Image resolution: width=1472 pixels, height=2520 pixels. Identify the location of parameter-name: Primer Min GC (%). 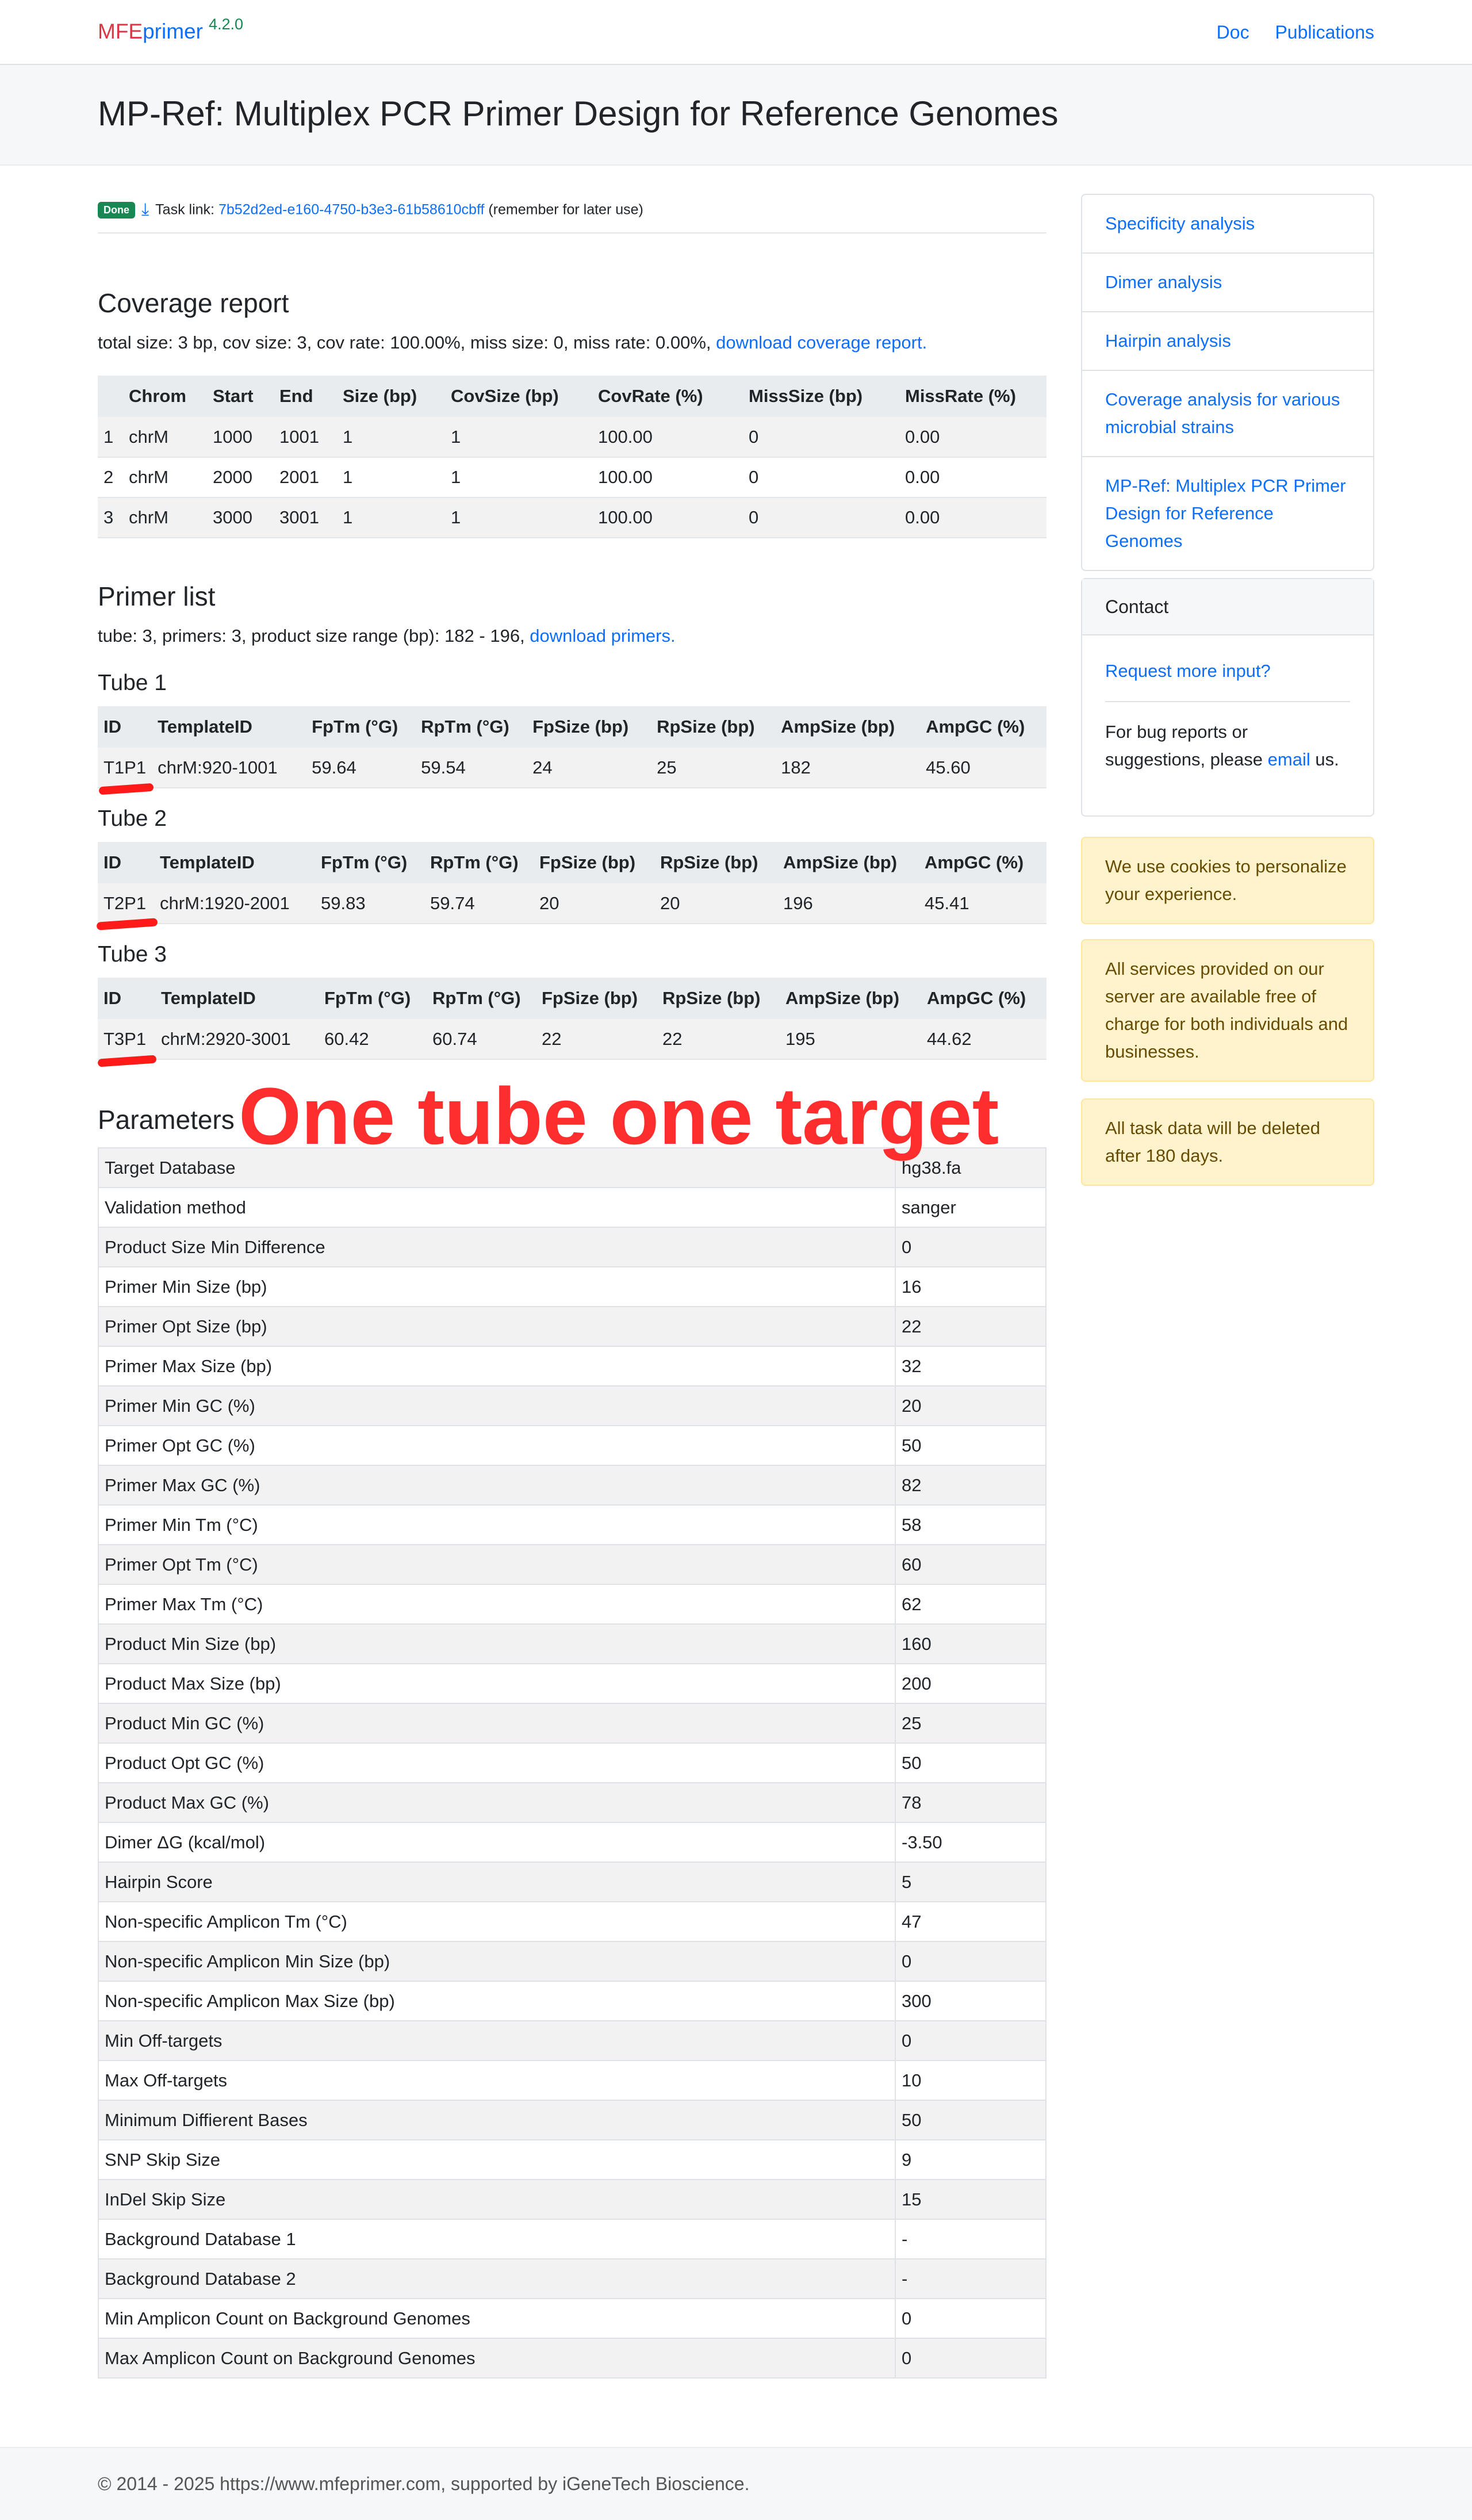
(497, 1405).